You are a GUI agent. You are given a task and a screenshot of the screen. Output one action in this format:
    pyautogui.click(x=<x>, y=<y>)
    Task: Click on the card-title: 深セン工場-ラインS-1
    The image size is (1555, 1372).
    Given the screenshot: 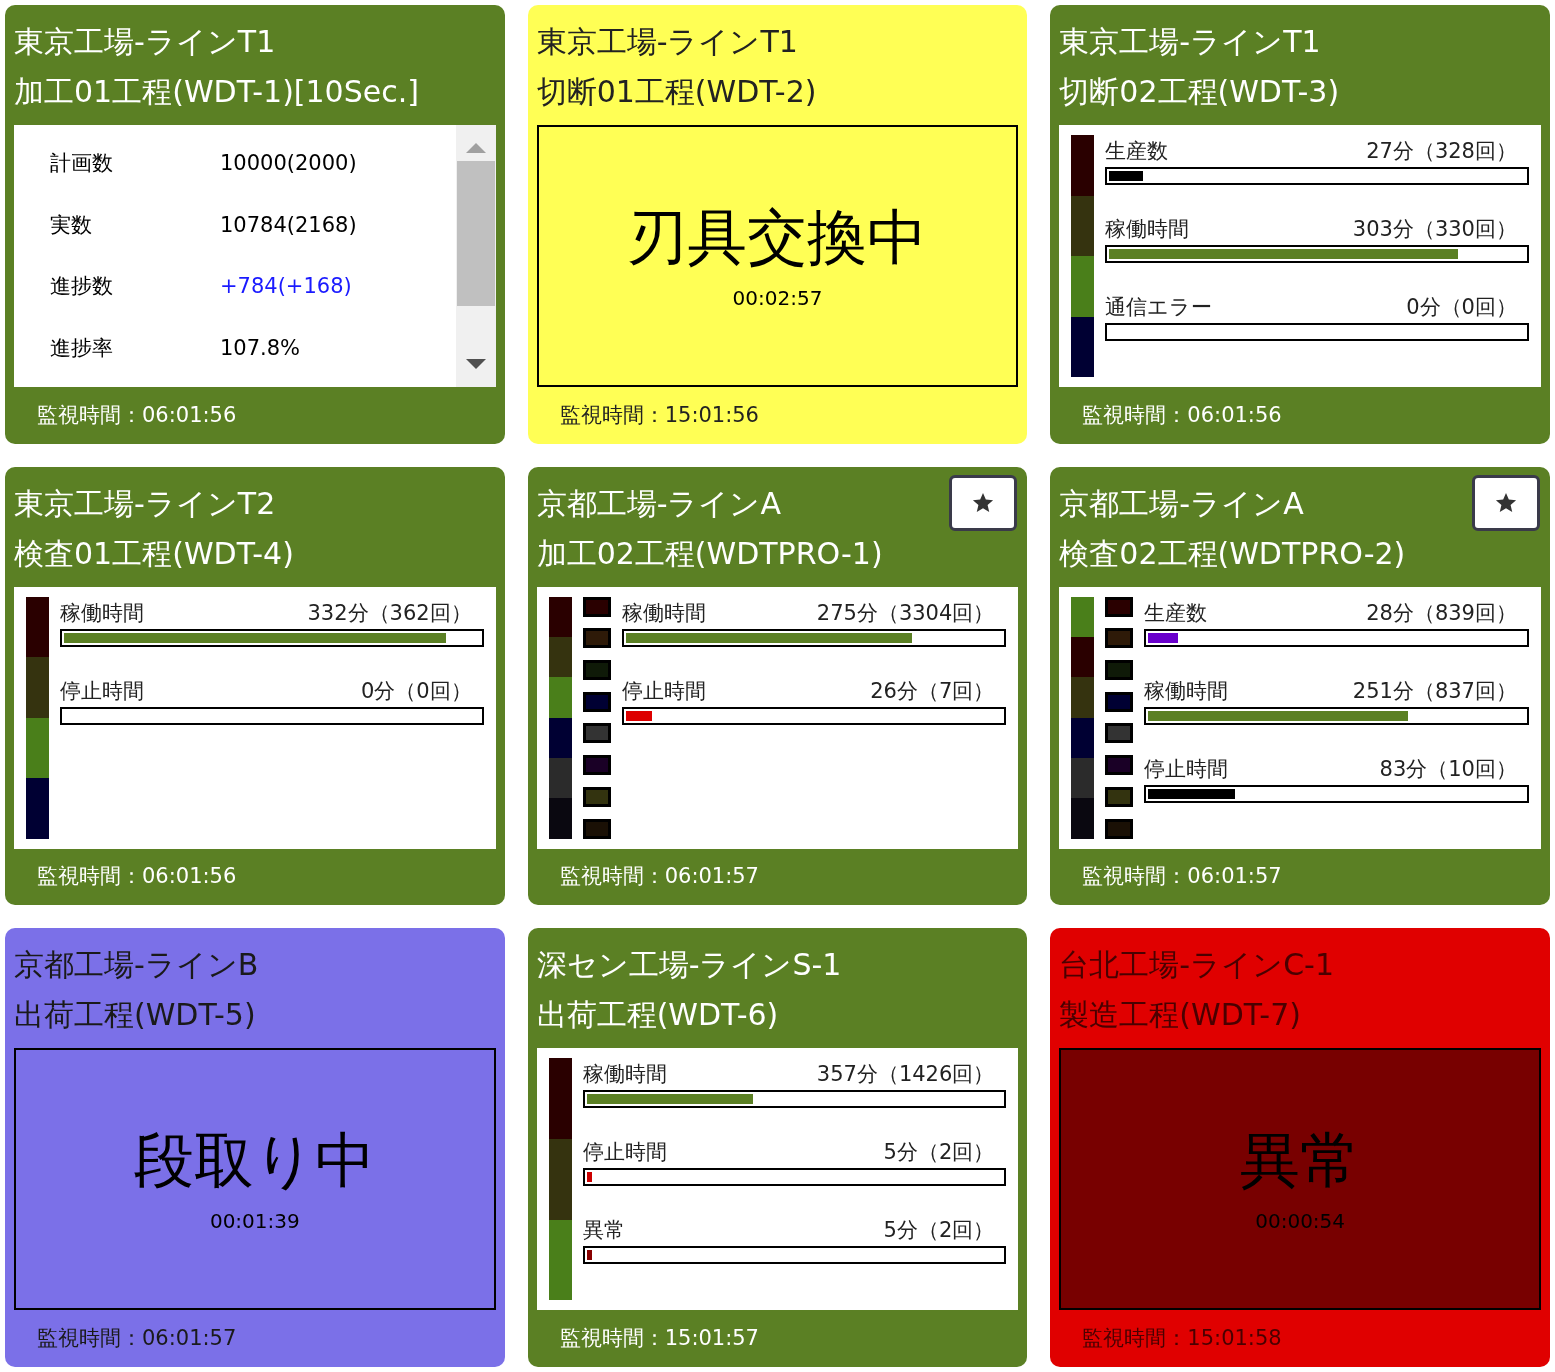 What is the action you would take?
    pyautogui.click(x=689, y=965)
    